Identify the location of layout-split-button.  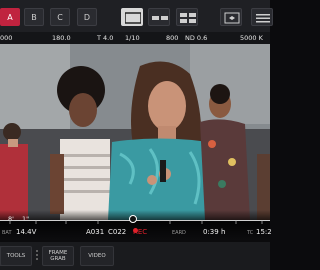
(159, 17).